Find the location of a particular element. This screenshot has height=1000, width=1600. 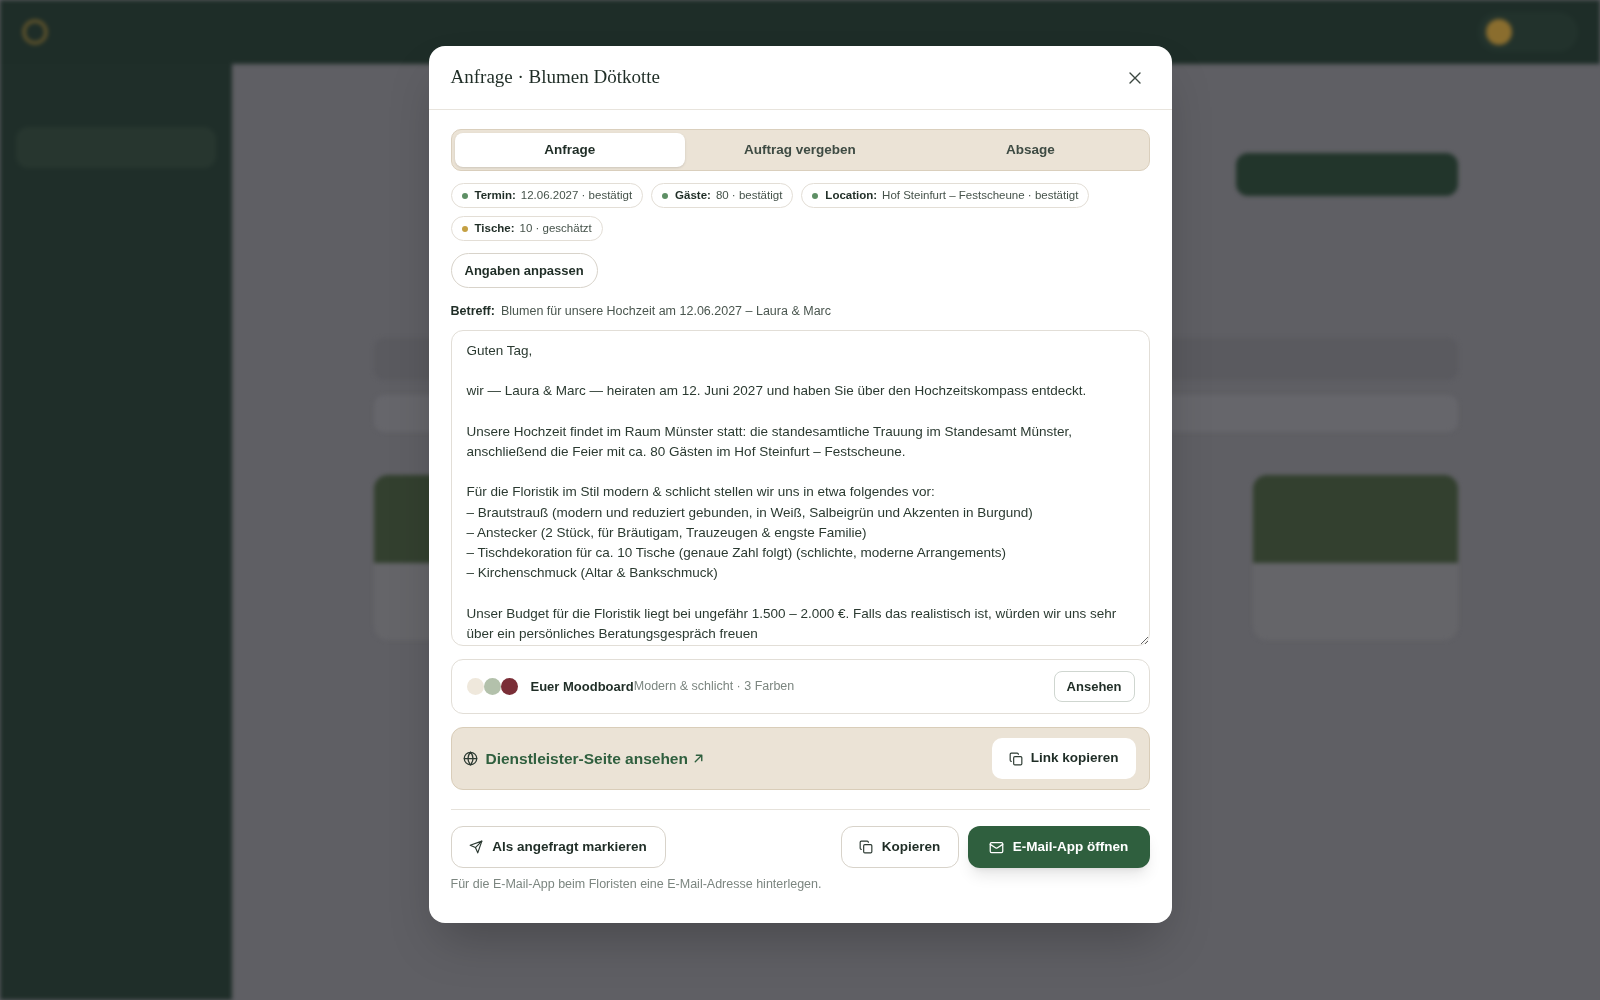

fact-value: Hof Steinfurt – Festscheune · bestätigt is located at coordinates (980, 195).